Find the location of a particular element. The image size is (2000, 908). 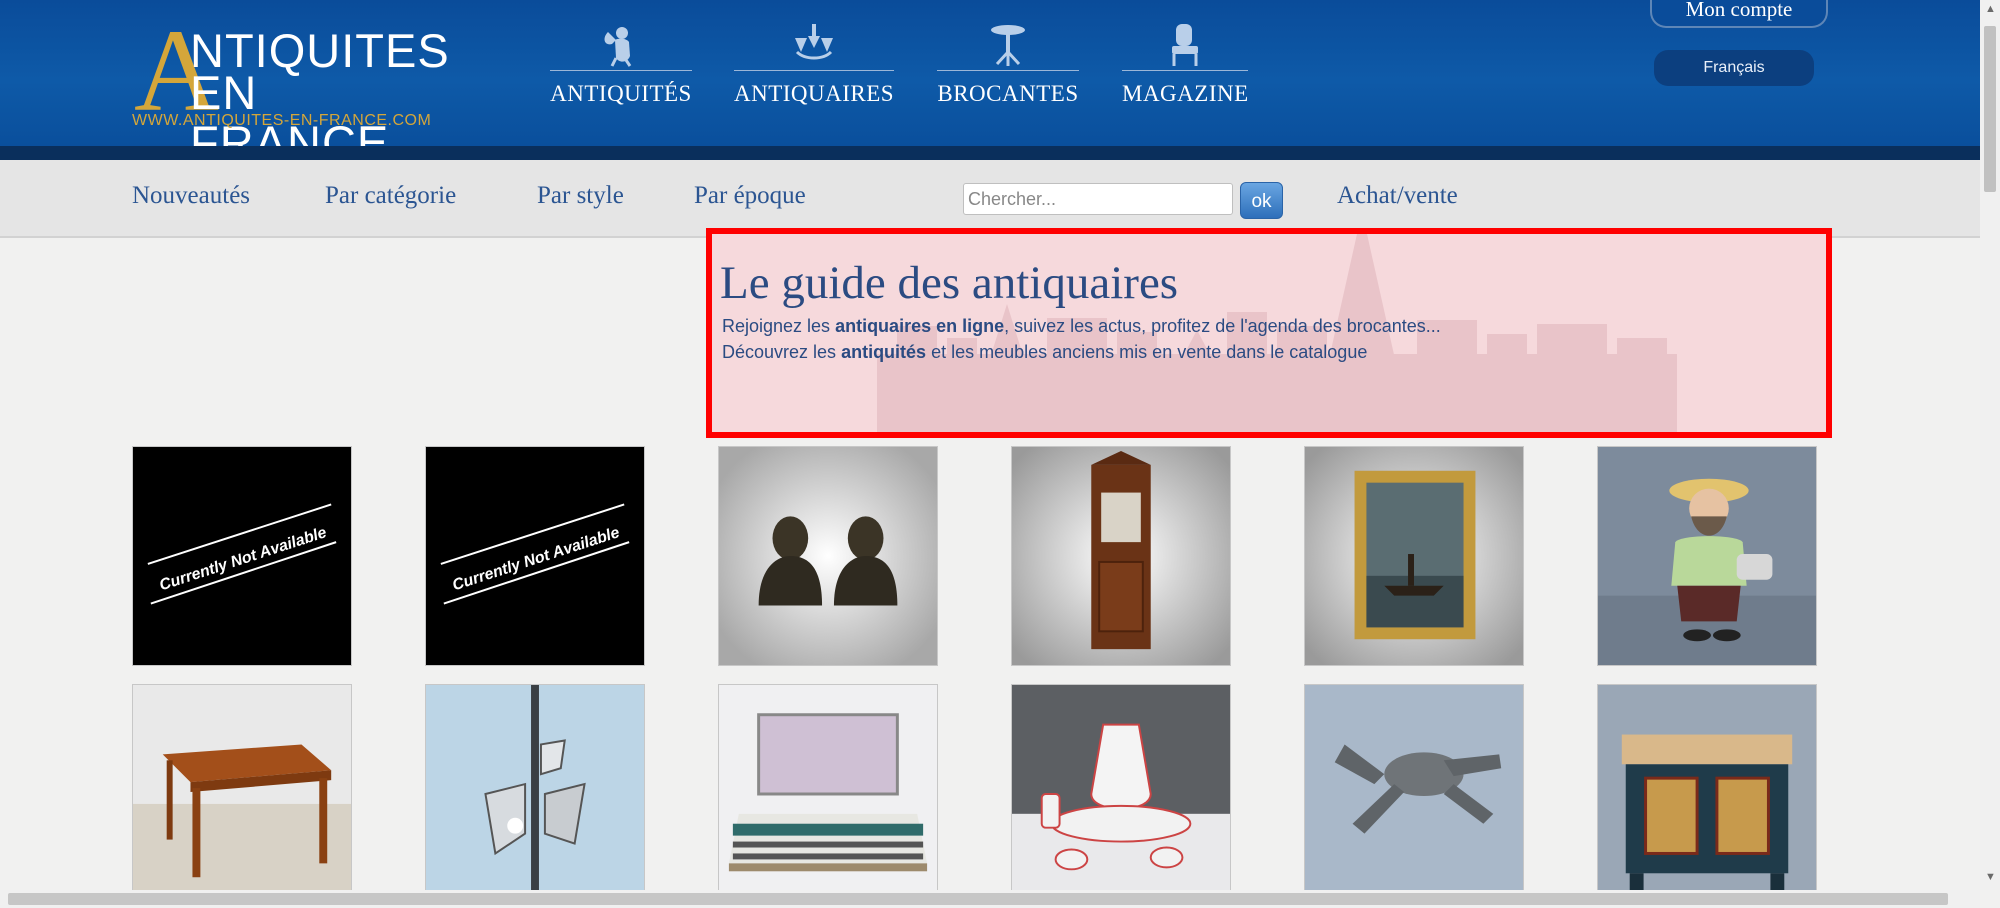

nav-label: MAGAZINE is located at coordinates (1185, 93).